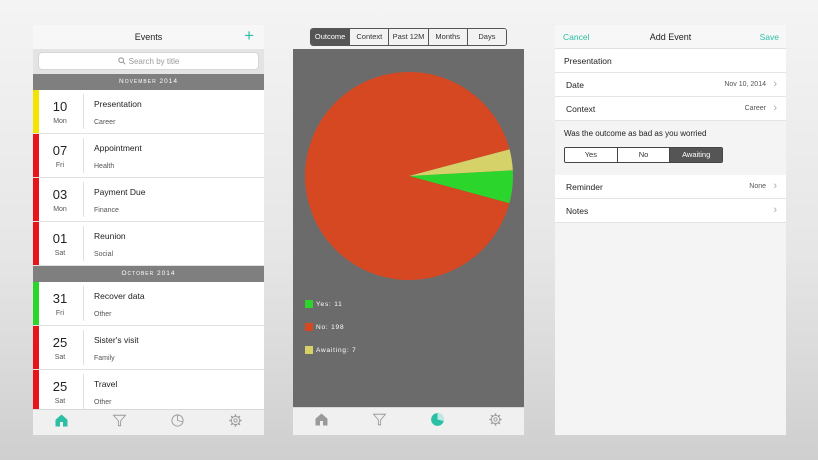 The height and width of the screenshot is (460, 818). Describe the element at coordinates (670, 187) in the screenshot. I see `reminder-row: Reminder None ›` at that location.